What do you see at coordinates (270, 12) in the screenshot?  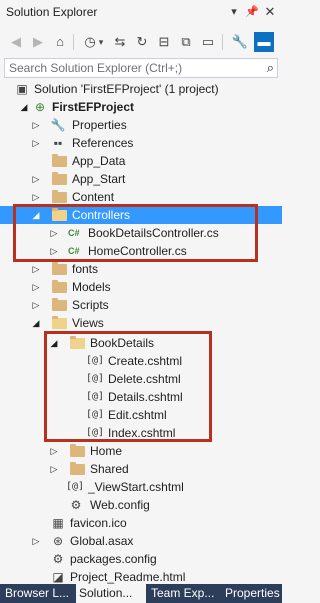 I see `close-icon: ✕` at bounding box center [270, 12].